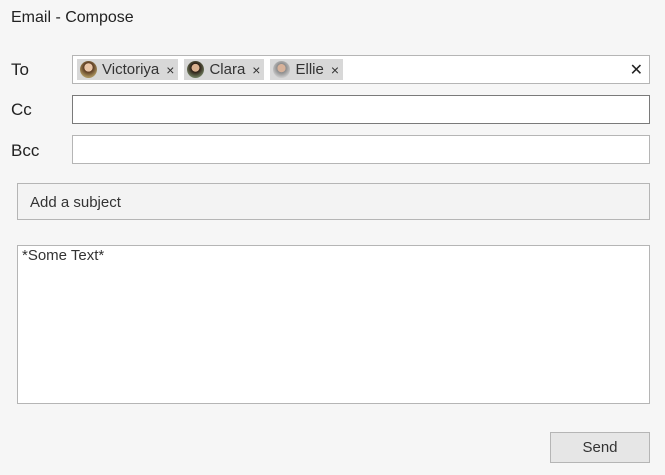  I want to click on recipient-chip: Clara ×, so click(224, 69).